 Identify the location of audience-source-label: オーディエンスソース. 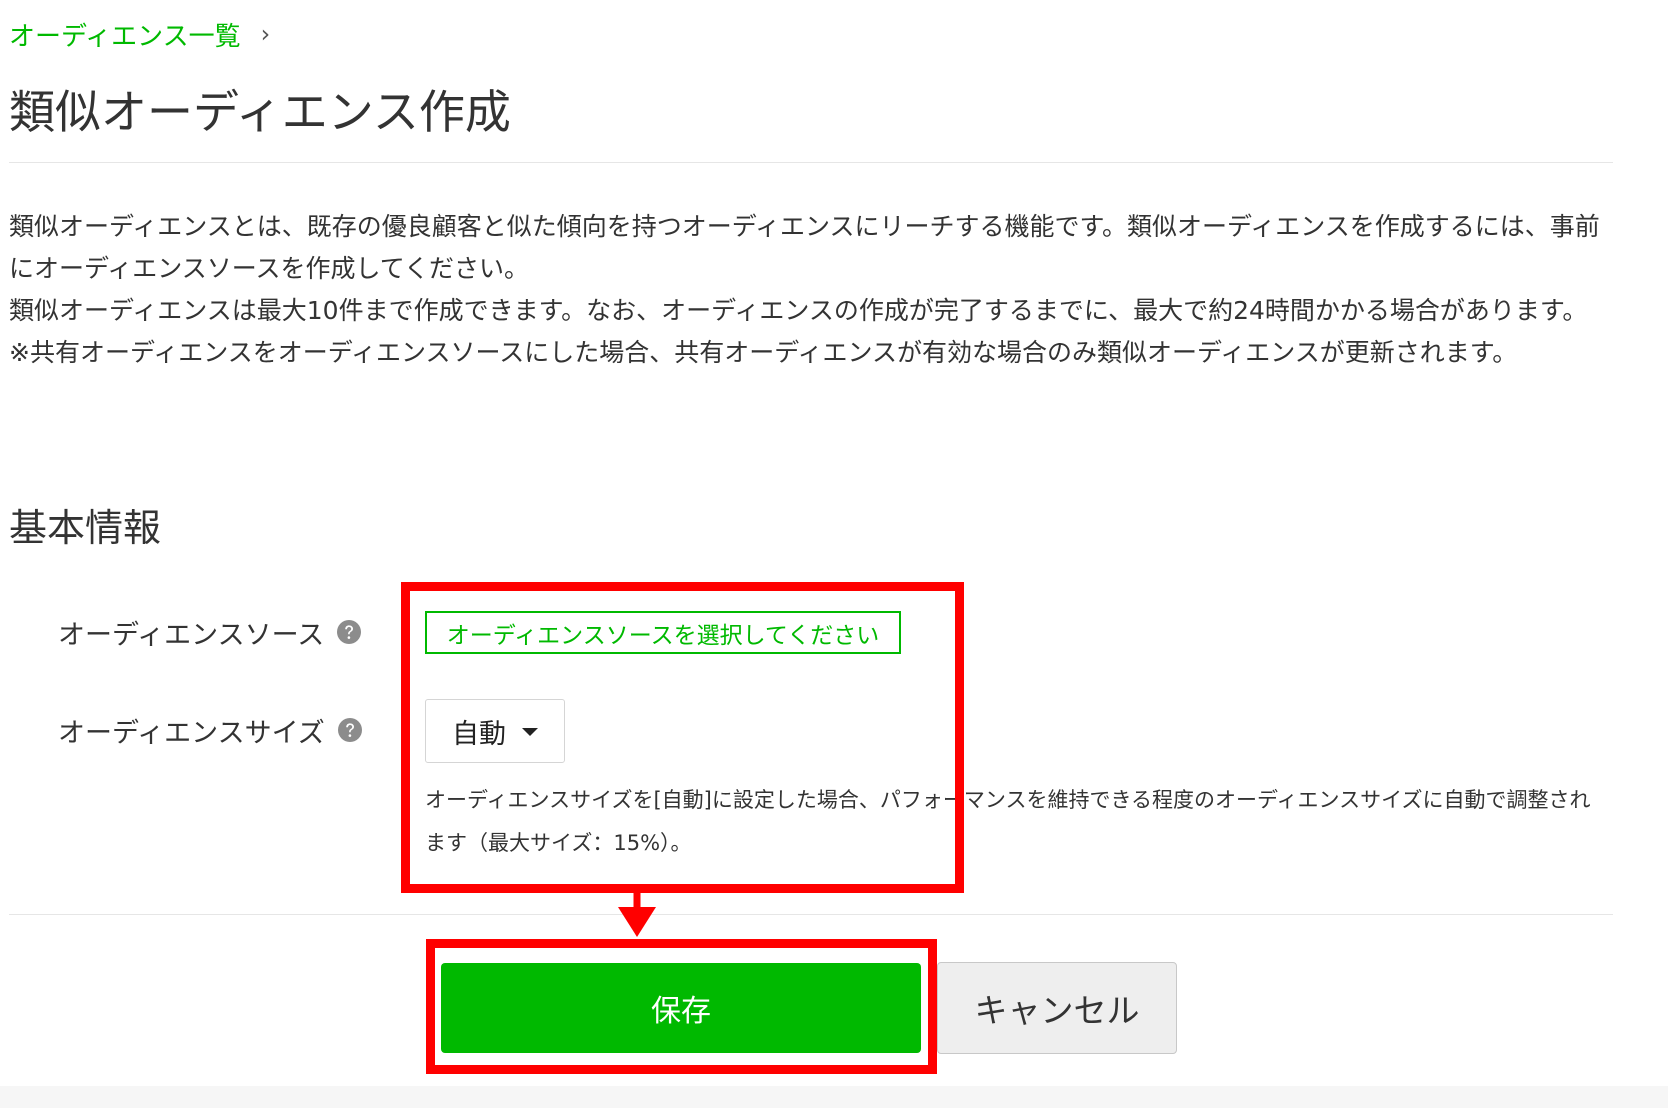
(210, 632).